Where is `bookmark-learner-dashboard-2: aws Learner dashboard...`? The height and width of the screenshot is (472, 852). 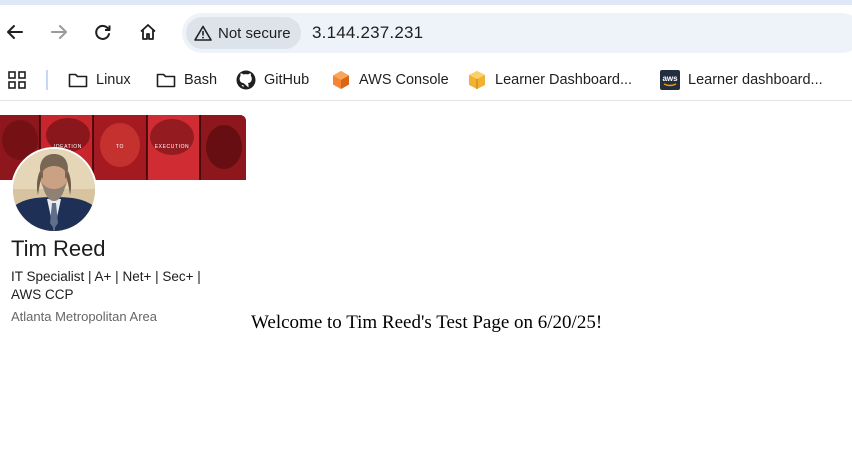 bookmark-learner-dashboard-2: aws Learner dashboard... is located at coordinates (741, 80).